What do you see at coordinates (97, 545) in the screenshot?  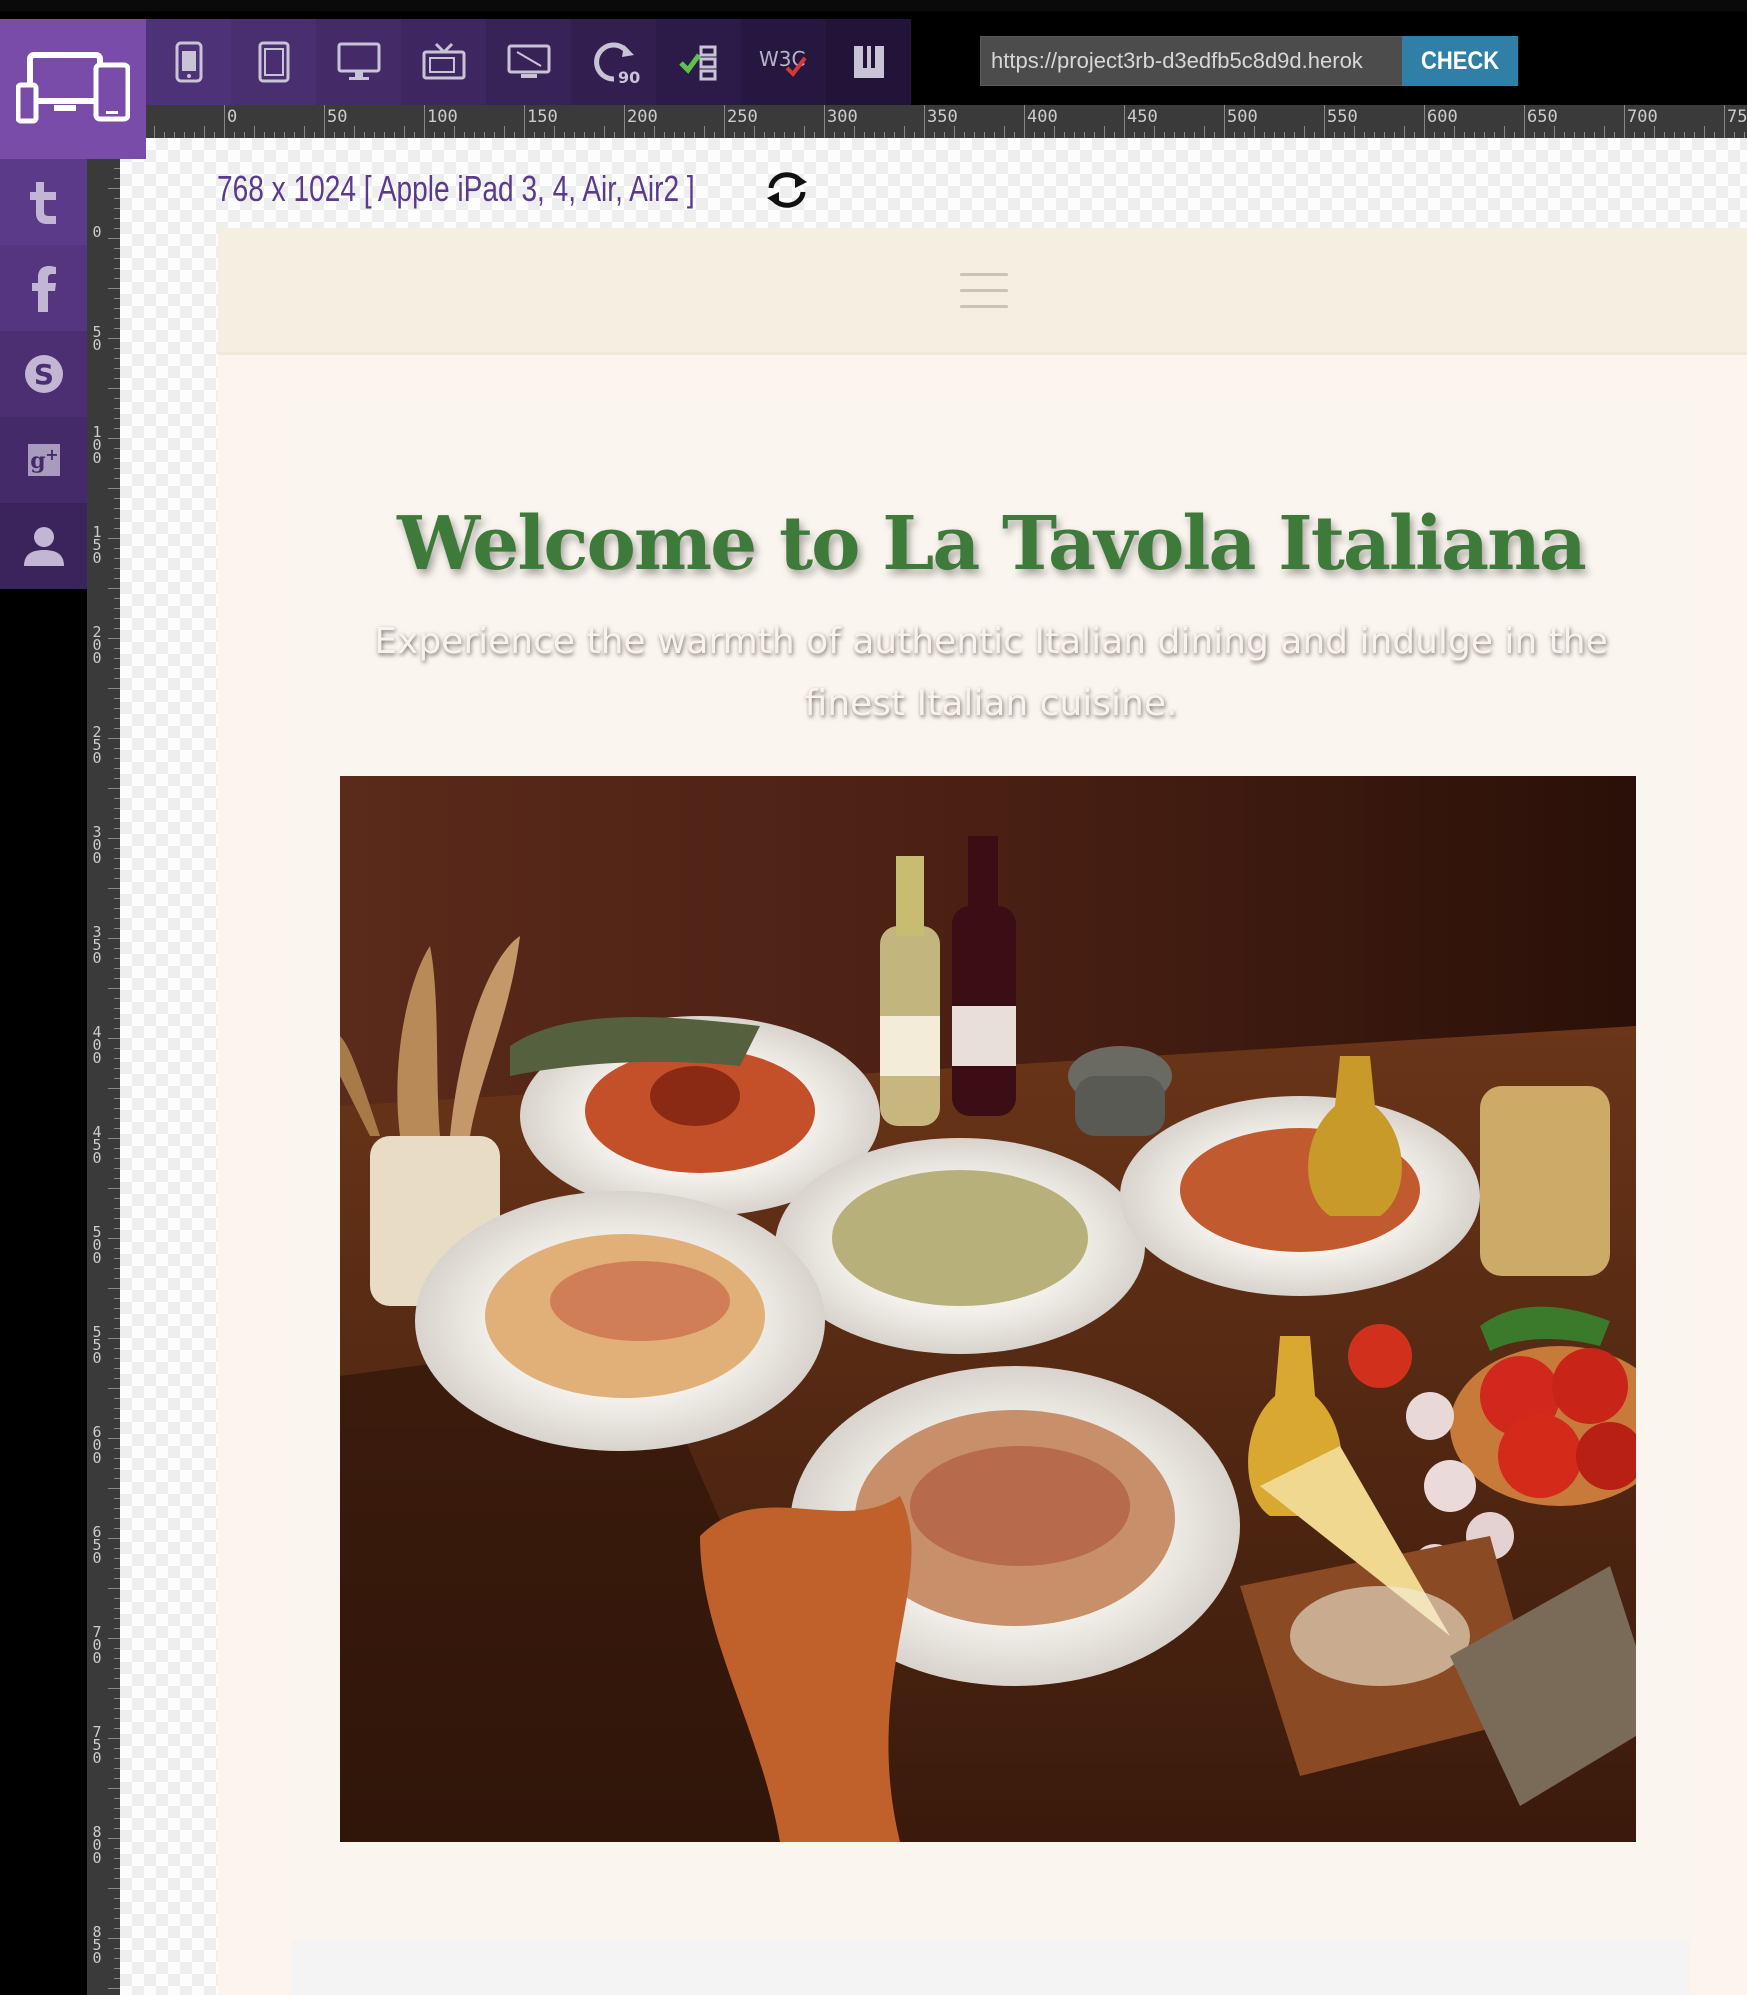 I see `ruler-label: 150` at bounding box center [97, 545].